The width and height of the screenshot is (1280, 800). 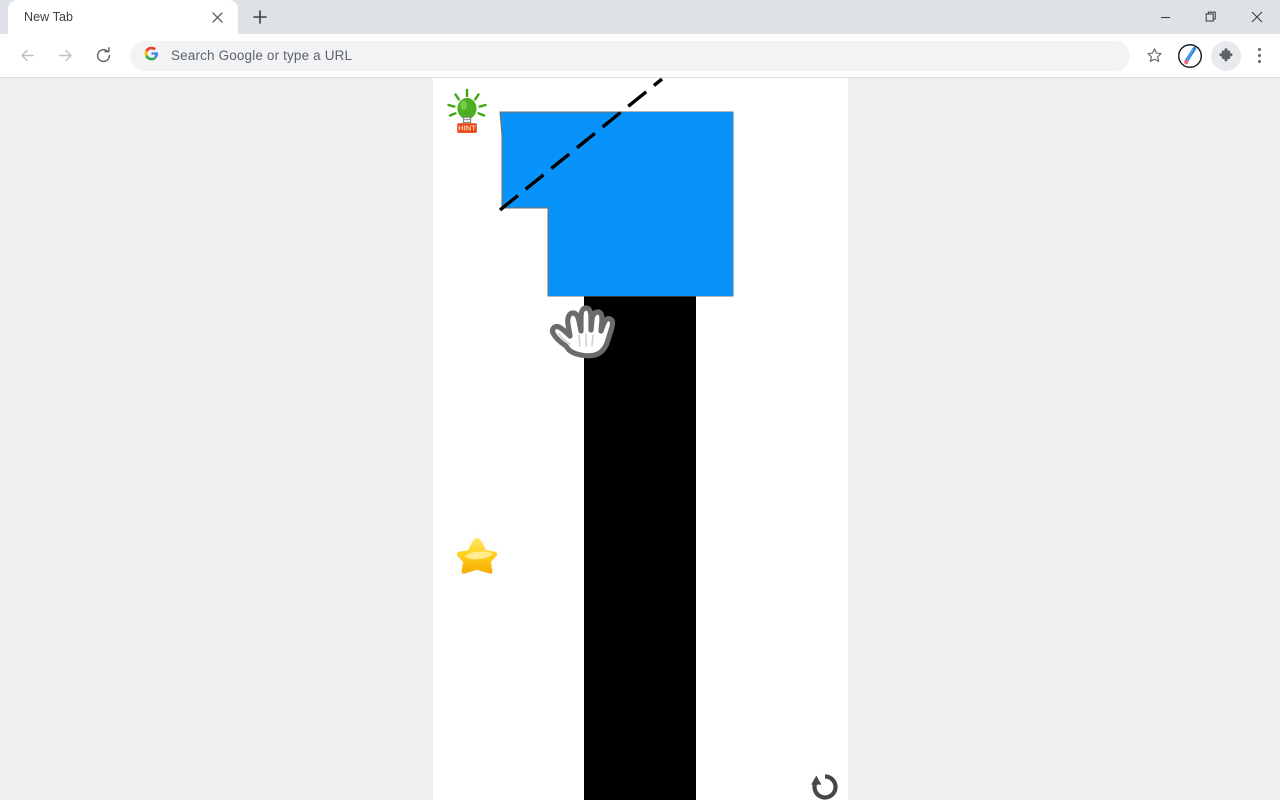 I want to click on maximize-icon, so click(x=1211, y=17).